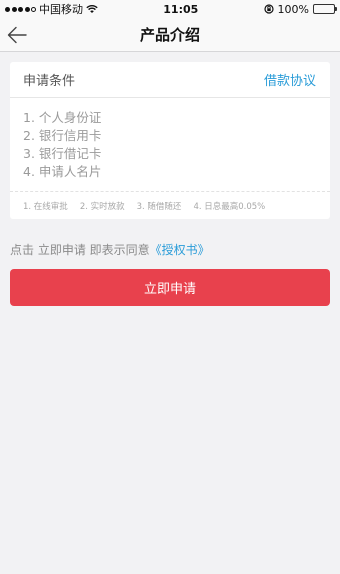 Image resolution: width=340 pixels, height=574 pixels. Describe the element at coordinates (325, 9) in the screenshot. I see `battery-icon` at that location.